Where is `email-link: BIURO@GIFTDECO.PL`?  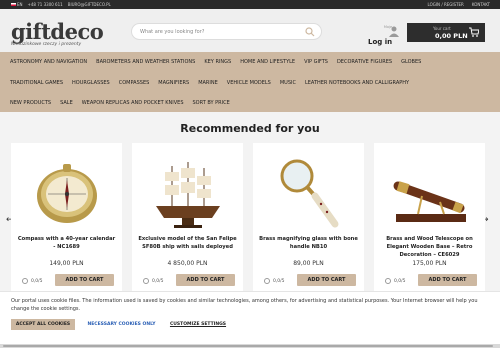 email-link: BIURO@GIFTDECO.PL is located at coordinates (89, 4).